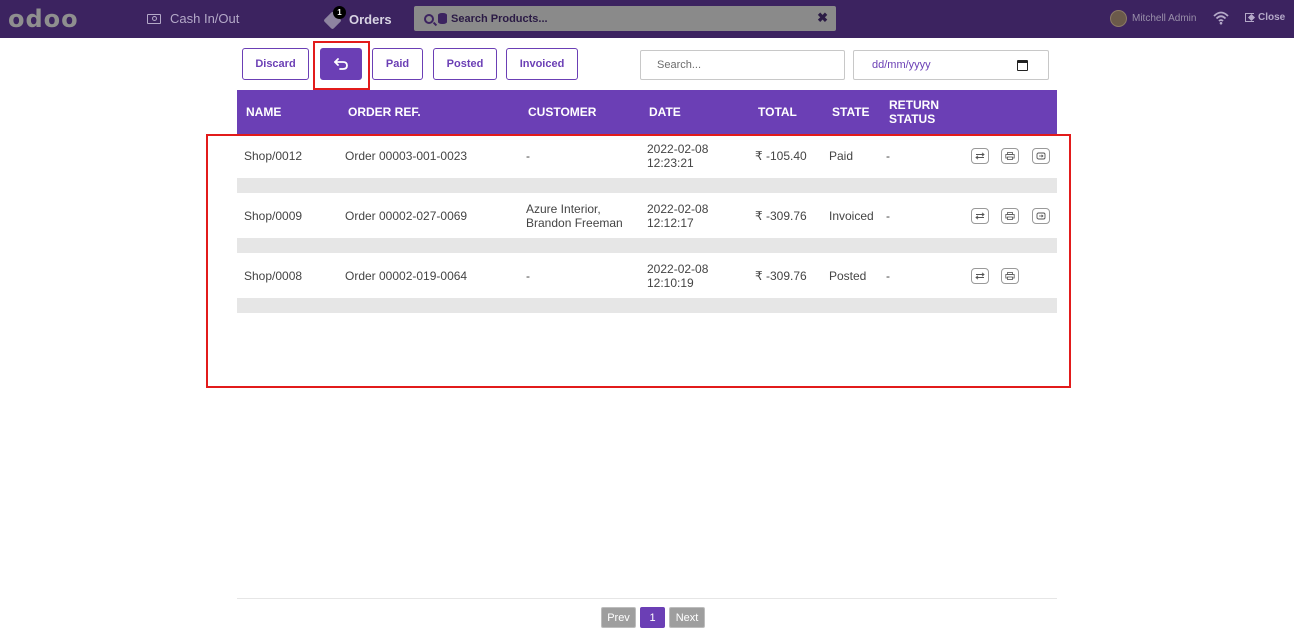 The width and height of the screenshot is (1294, 636). What do you see at coordinates (1221, 18) in the screenshot?
I see `wifi-icon` at bounding box center [1221, 18].